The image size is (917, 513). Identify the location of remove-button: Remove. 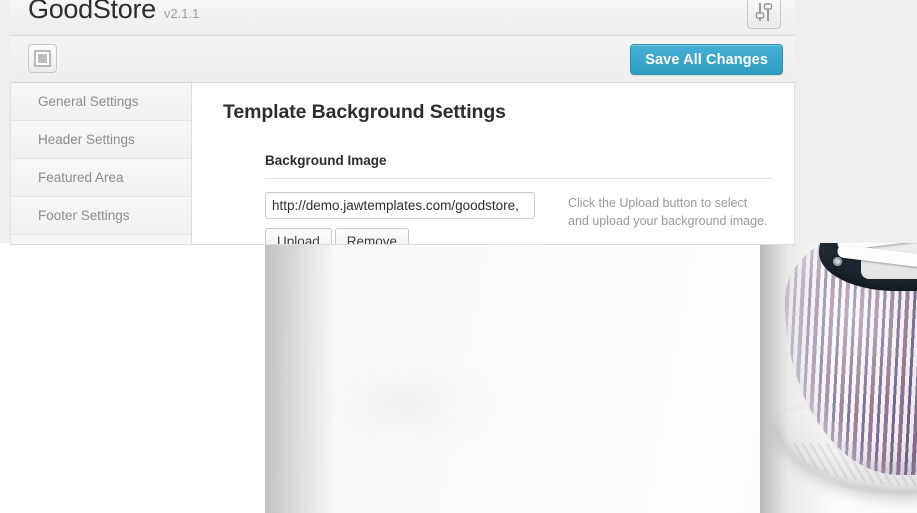
(372, 236).